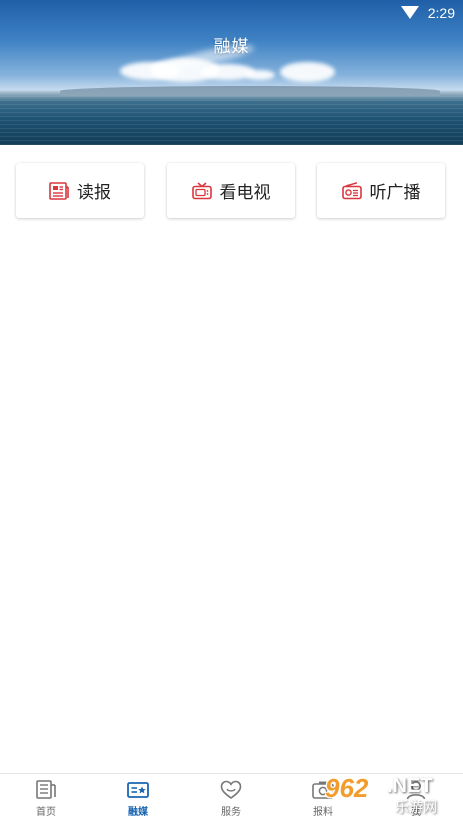  I want to click on nav-item-service: 服务, so click(231, 799).